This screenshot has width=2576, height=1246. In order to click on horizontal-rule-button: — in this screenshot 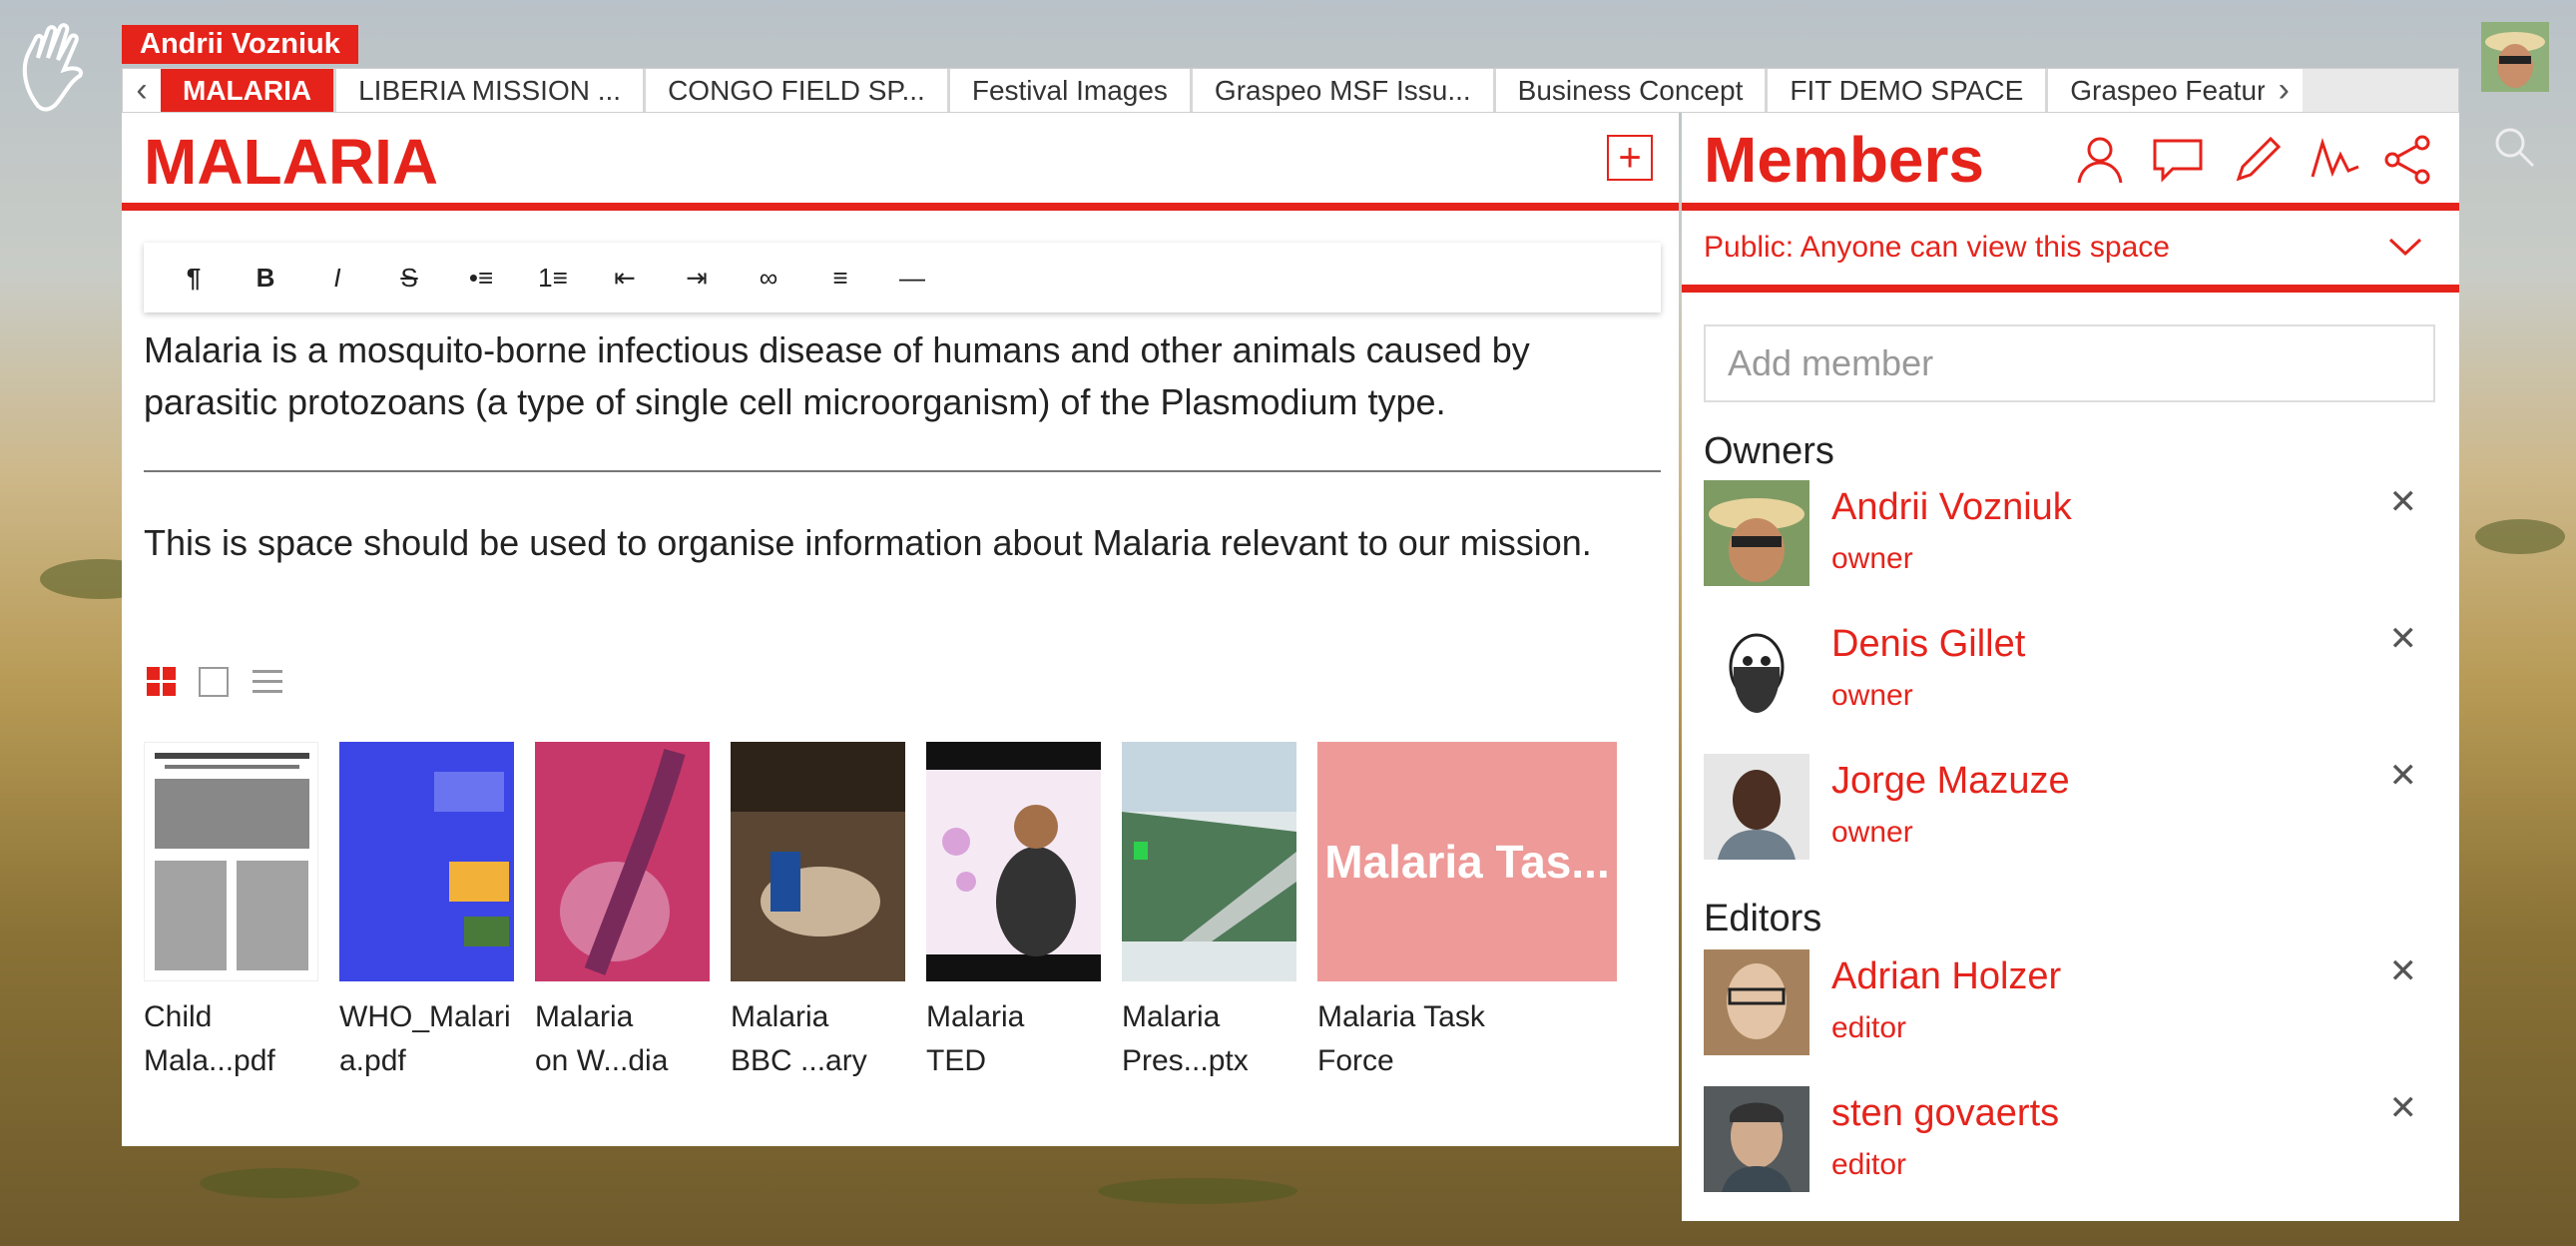, I will do `click(912, 278)`.